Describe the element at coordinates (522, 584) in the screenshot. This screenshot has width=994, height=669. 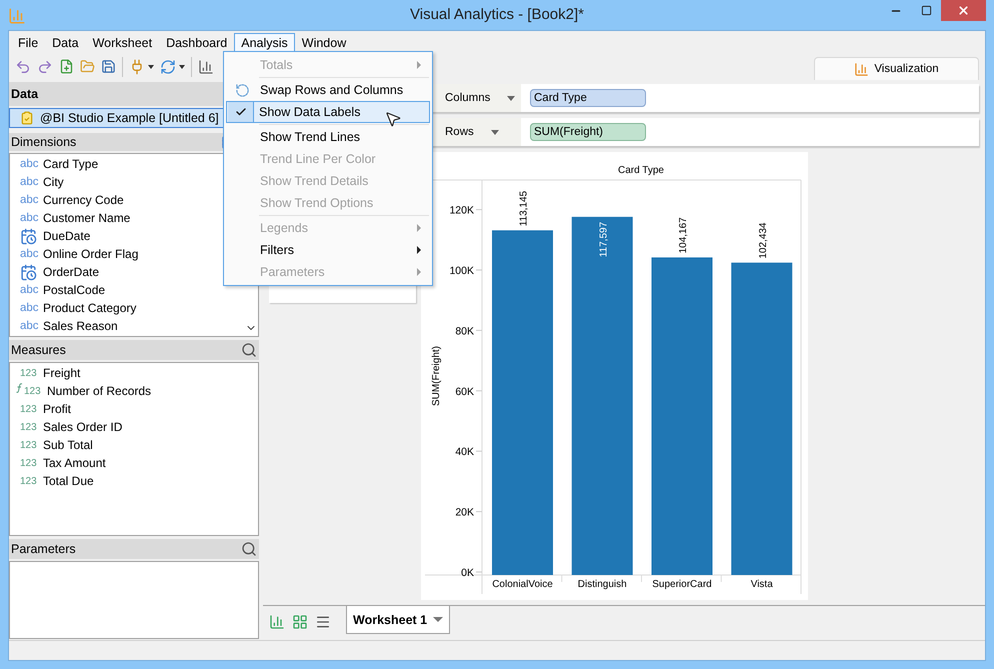
I see `category-label: ColonialVoice` at that location.